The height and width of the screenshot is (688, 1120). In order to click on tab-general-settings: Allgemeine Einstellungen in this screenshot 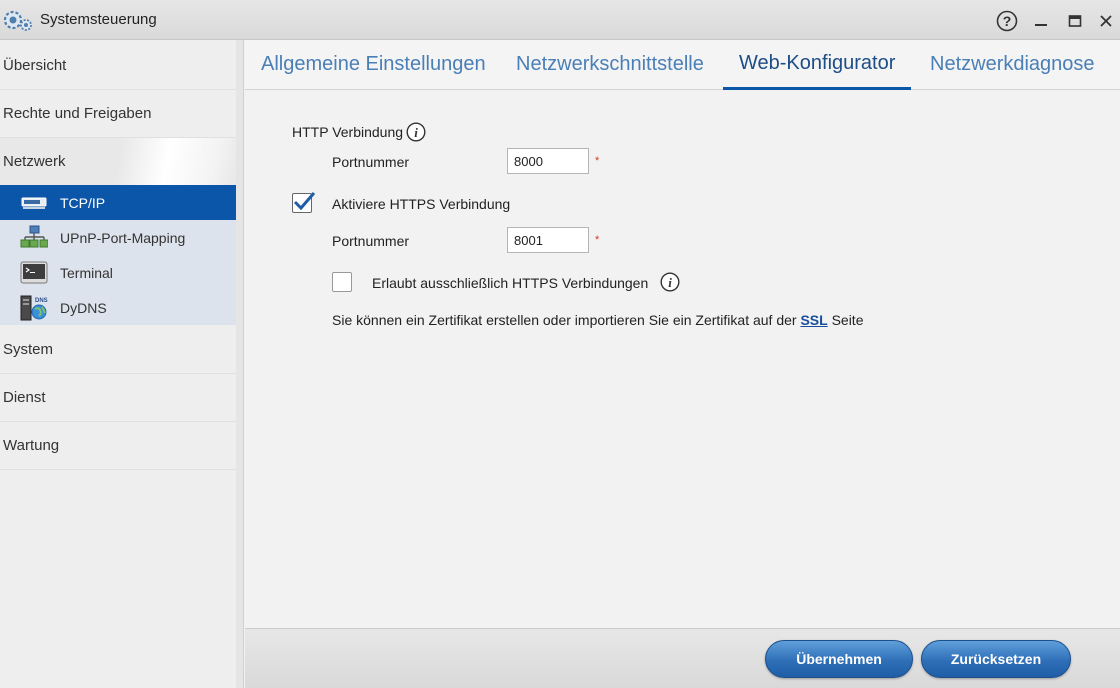, I will do `click(373, 64)`.